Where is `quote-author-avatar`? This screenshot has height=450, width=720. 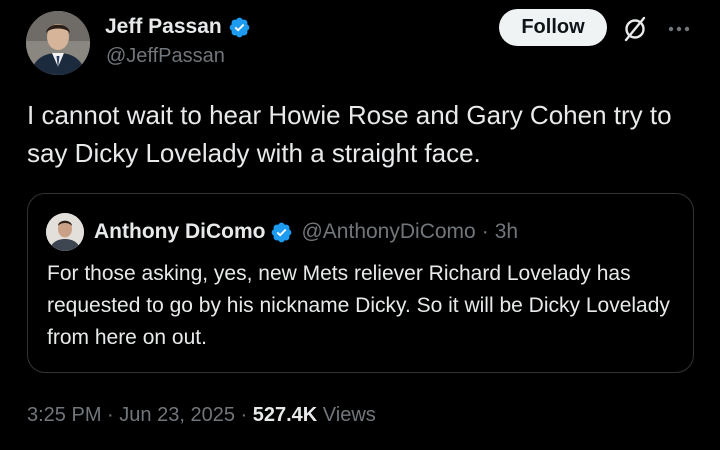
quote-author-avatar is located at coordinates (65, 232).